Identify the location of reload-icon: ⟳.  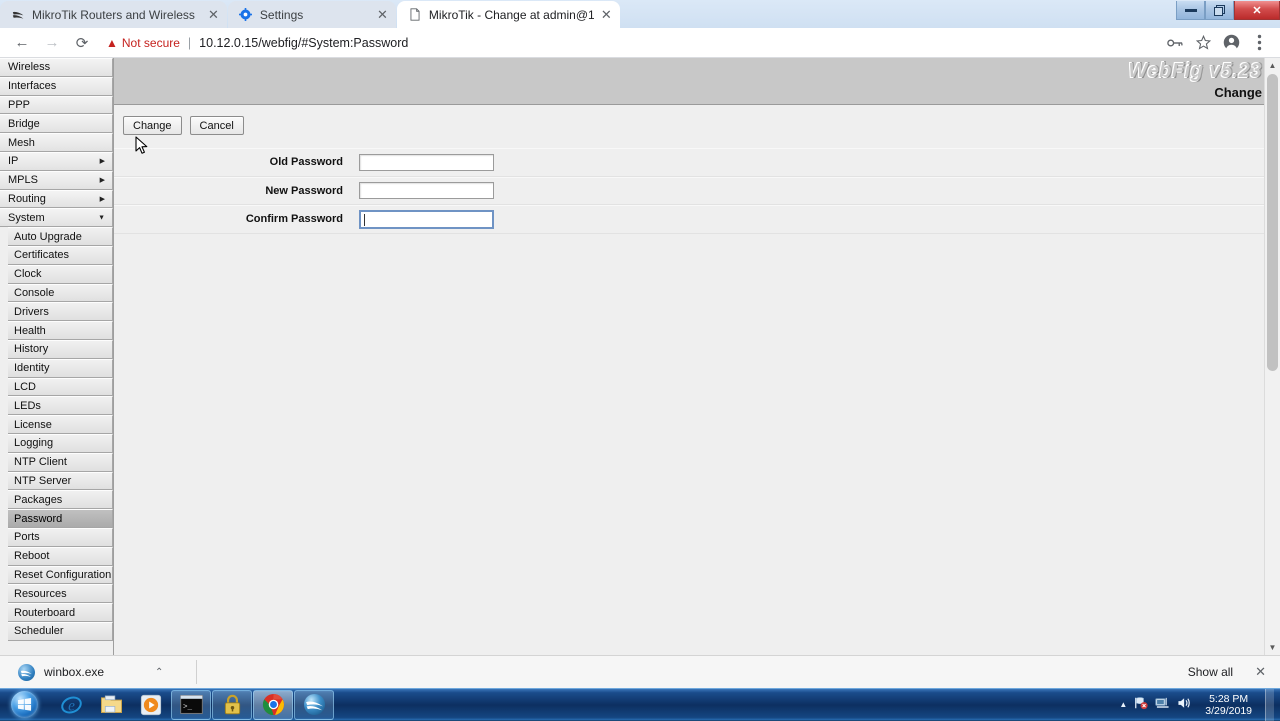
(82, 43).